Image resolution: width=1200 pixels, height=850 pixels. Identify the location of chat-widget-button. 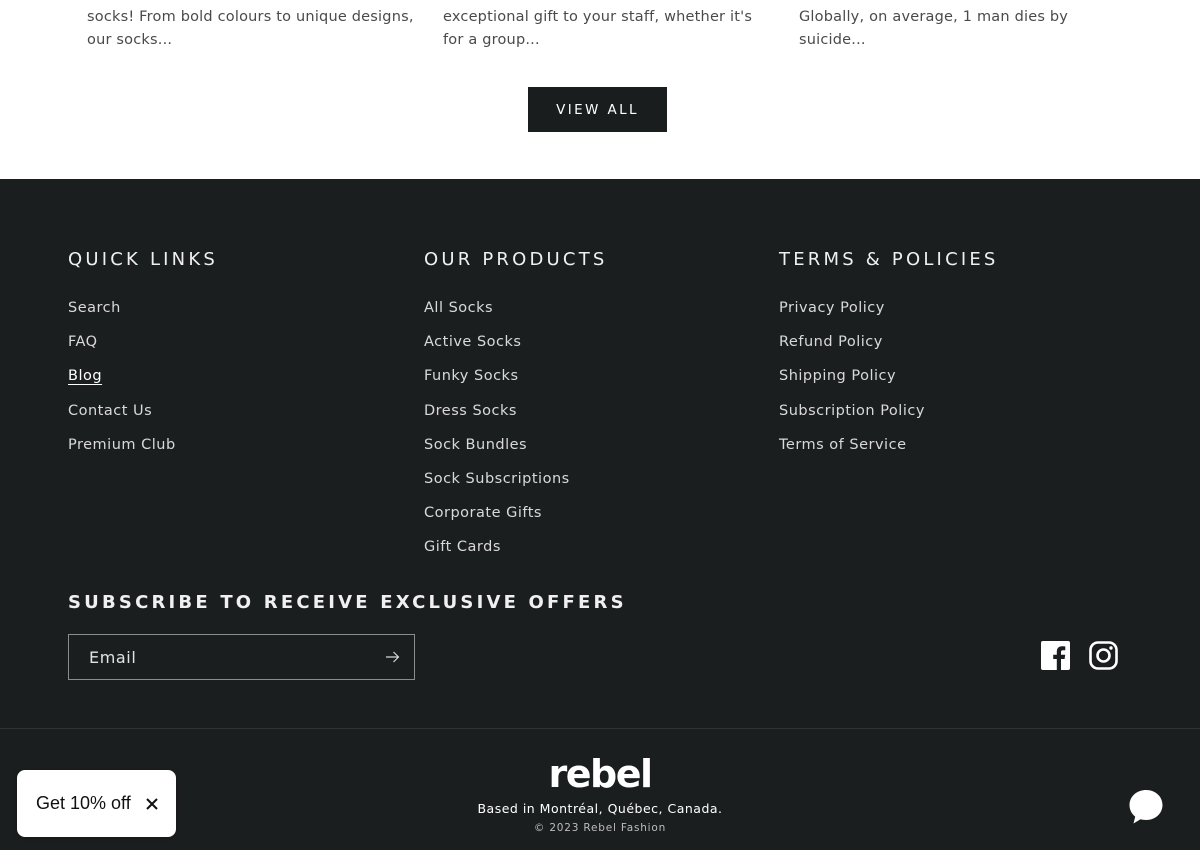
(1146, 807).